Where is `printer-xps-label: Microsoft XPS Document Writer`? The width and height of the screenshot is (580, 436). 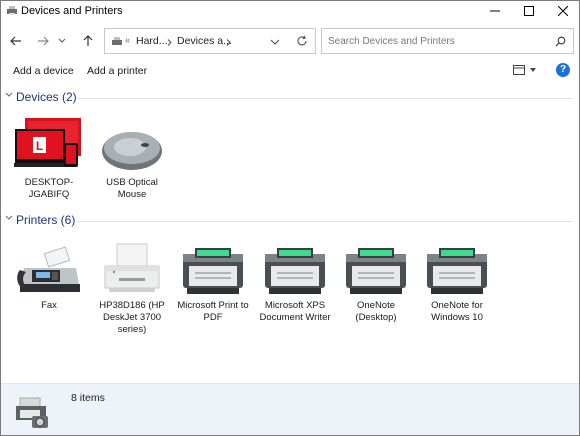 printer-xps-label: Microsoft XPS Document Writer is located at coordinates (295, 311).